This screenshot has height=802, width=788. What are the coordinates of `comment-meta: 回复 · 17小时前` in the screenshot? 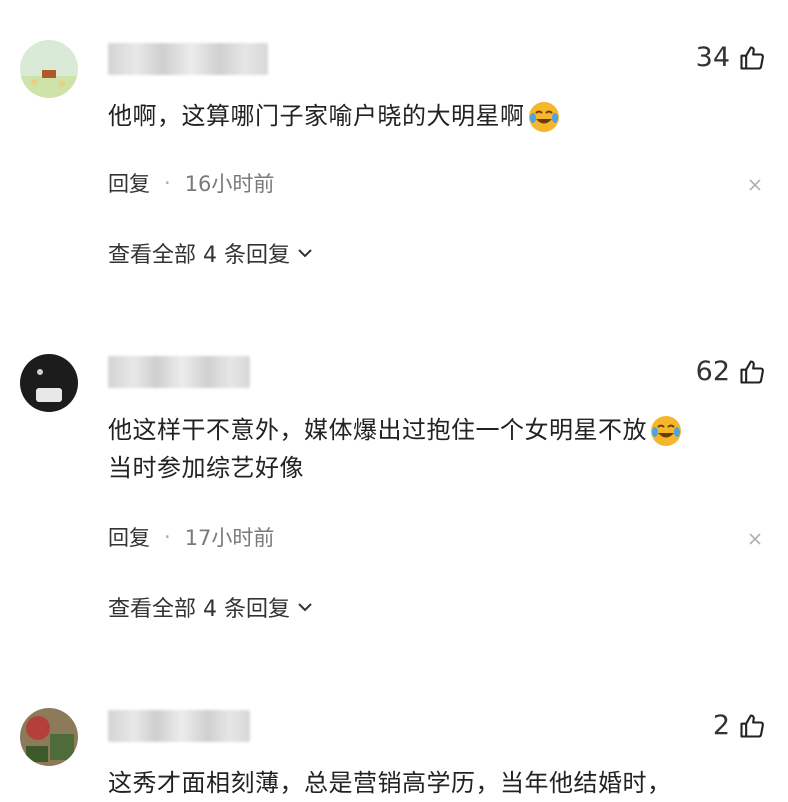 It's located at (191, 537).